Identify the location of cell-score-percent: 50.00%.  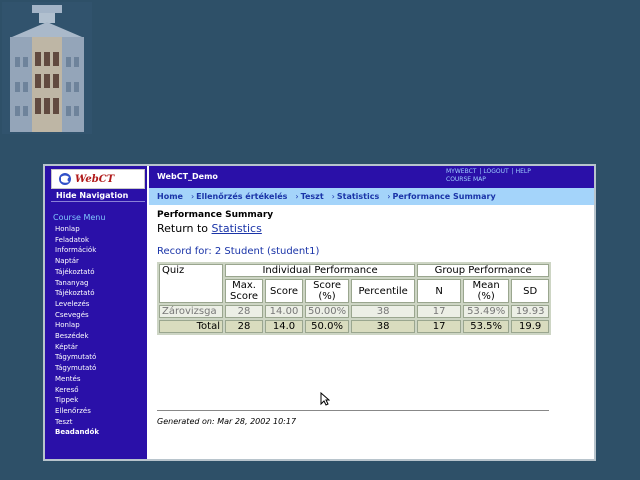
(327, 311).